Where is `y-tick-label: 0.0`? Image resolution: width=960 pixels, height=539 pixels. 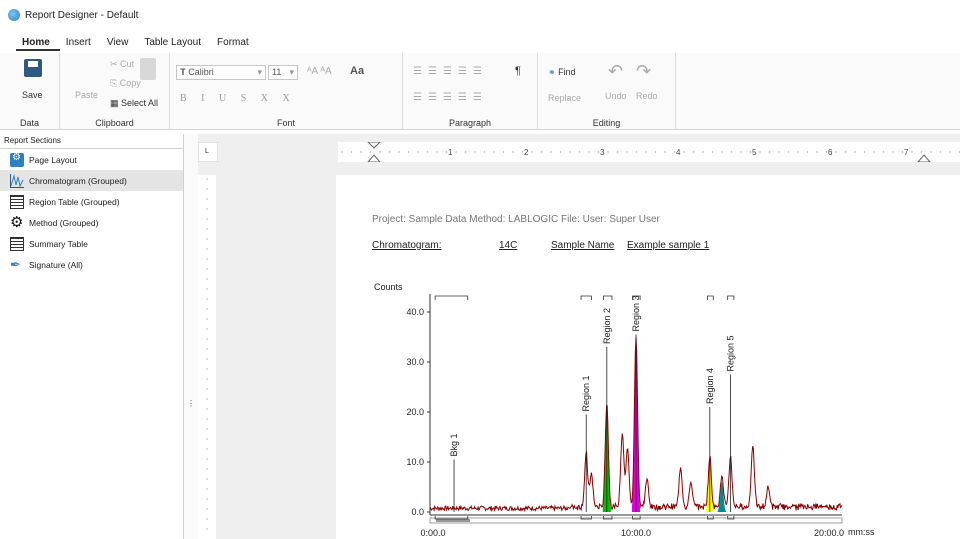
y-tick-label: 0.0 is located at coordinates (417, 512).